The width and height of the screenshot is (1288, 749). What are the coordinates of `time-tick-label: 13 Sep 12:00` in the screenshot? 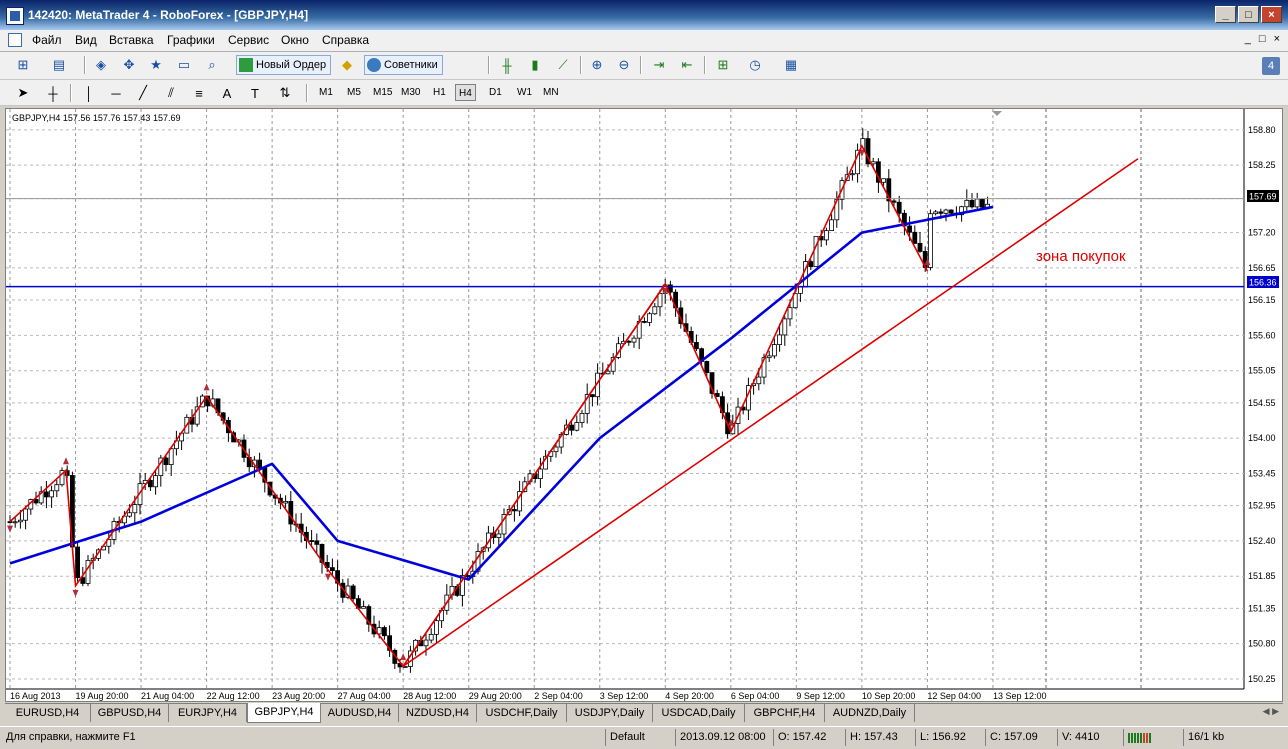 It's located at (1020, 696).